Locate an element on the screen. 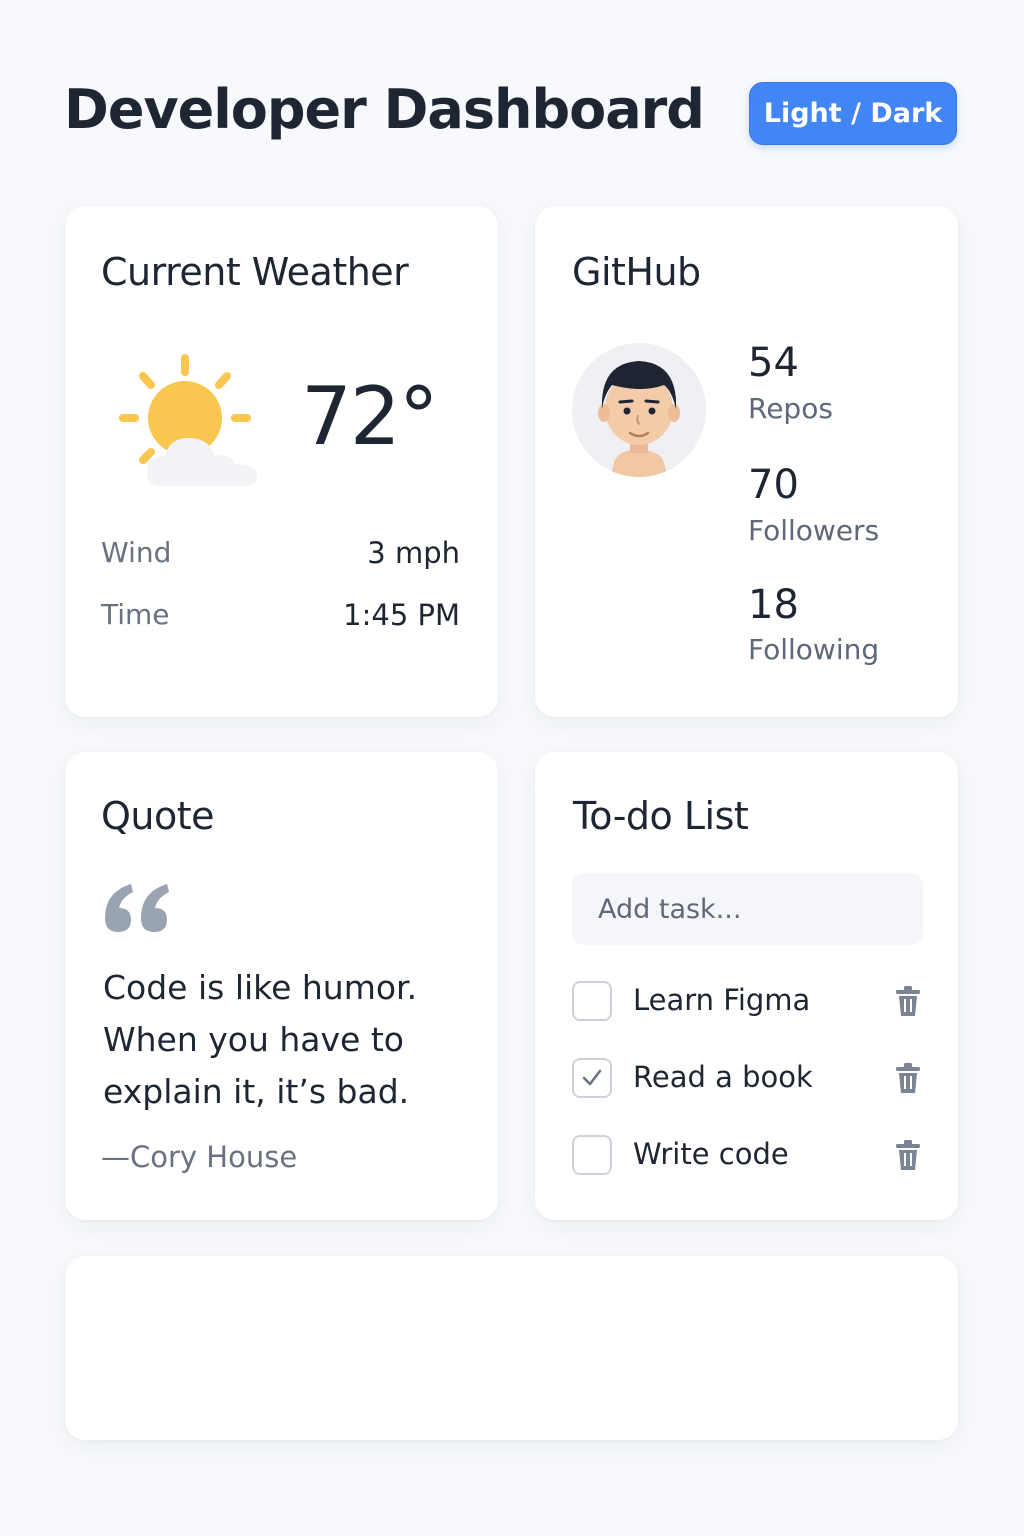  todo-item: Learn Figma is located at coordinates (747, 1002).